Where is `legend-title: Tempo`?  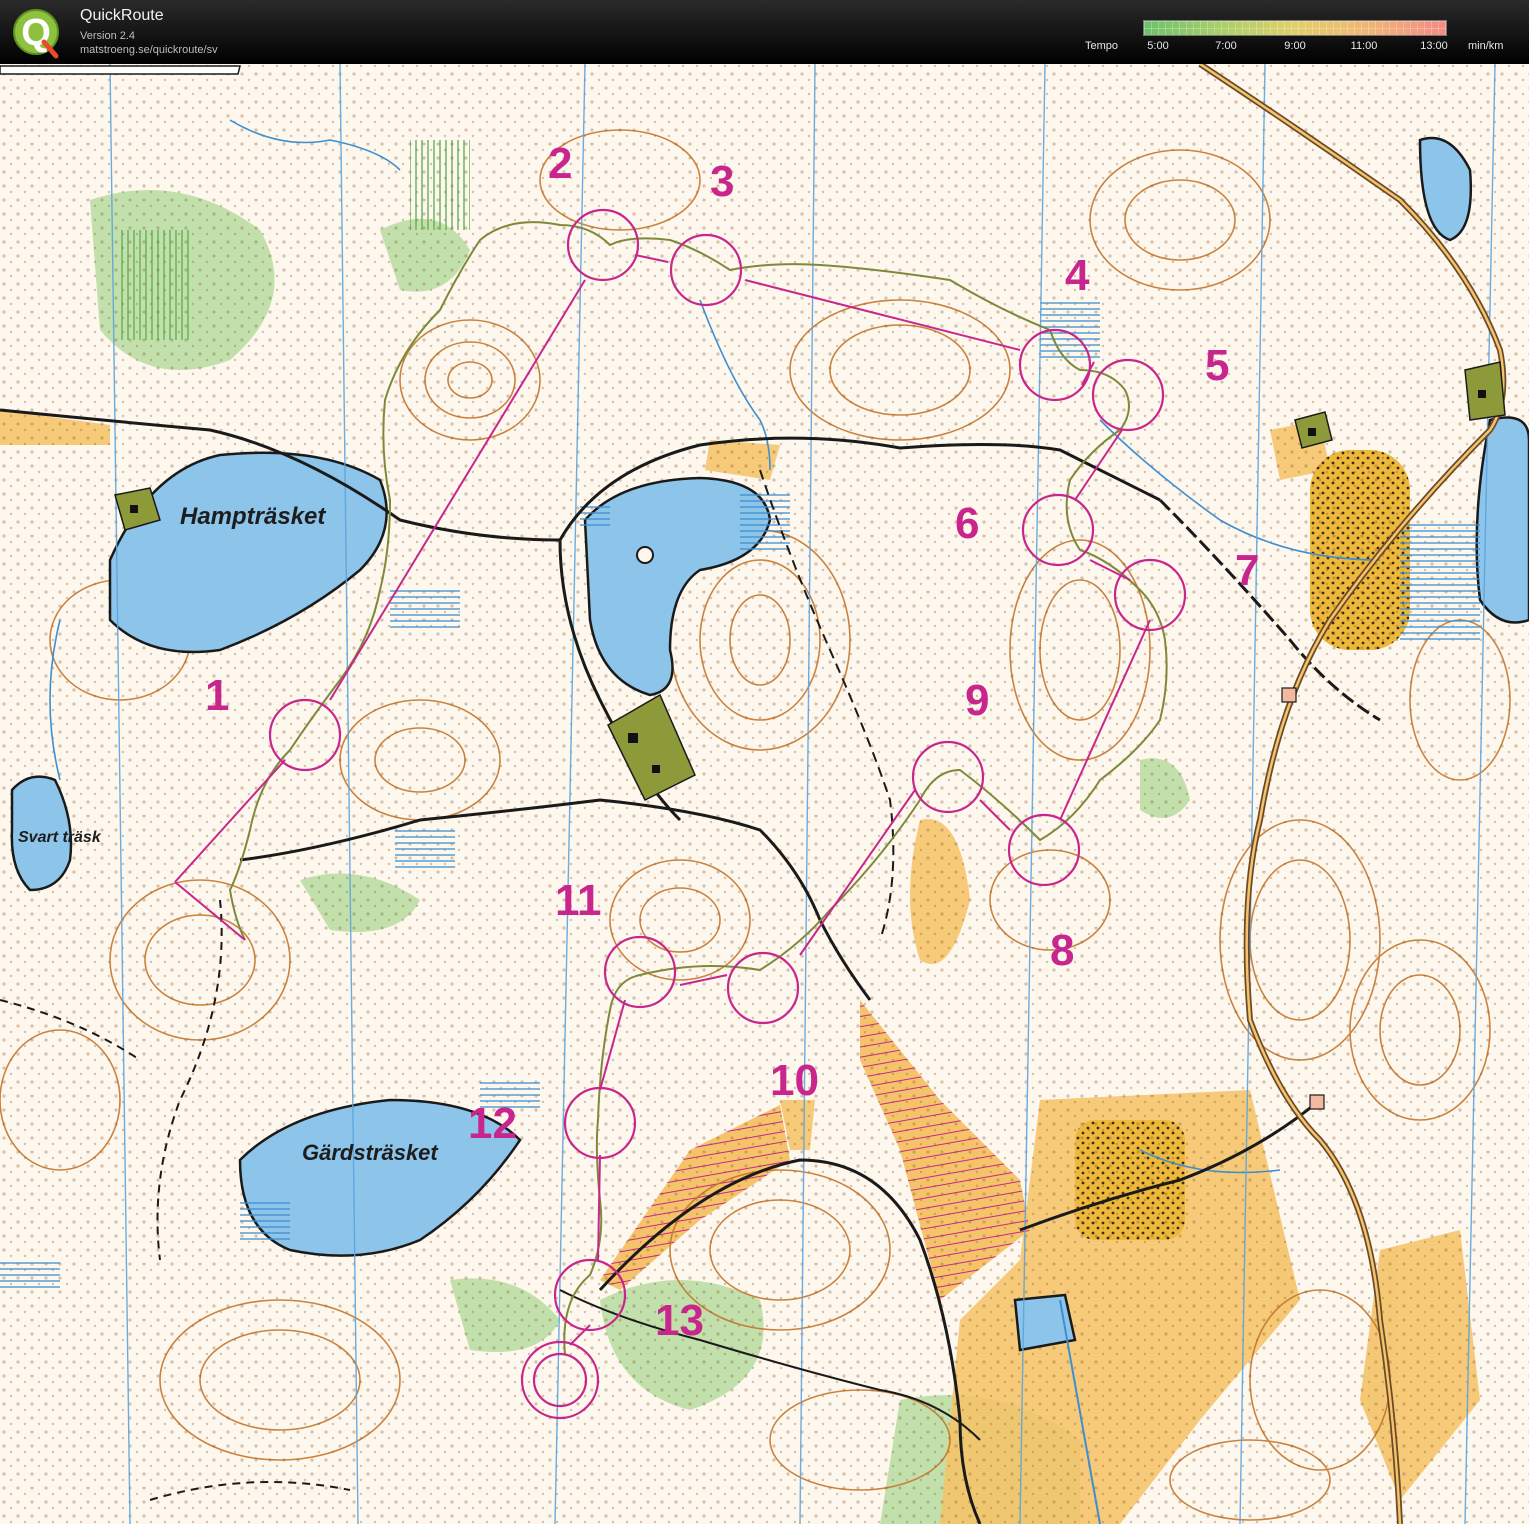 legend-title: Tempo is located at coordinates (1102, 46).